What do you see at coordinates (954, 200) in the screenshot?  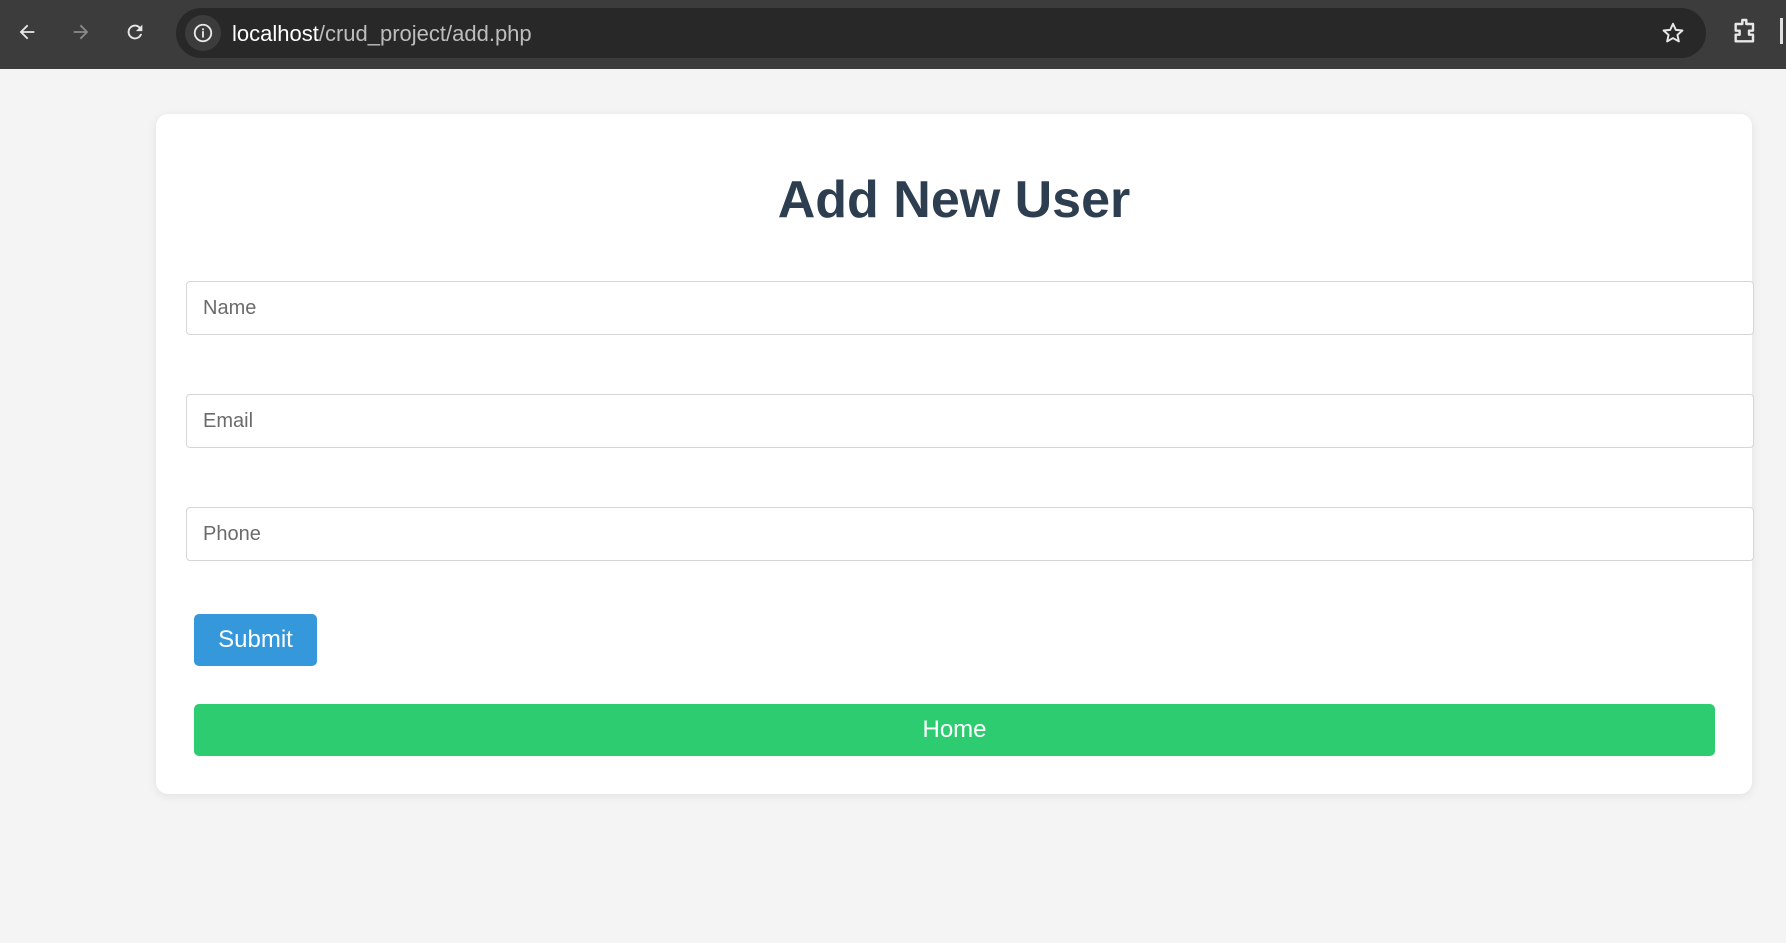 I see `page-title: Add New User` at bounding box center [954, 200].